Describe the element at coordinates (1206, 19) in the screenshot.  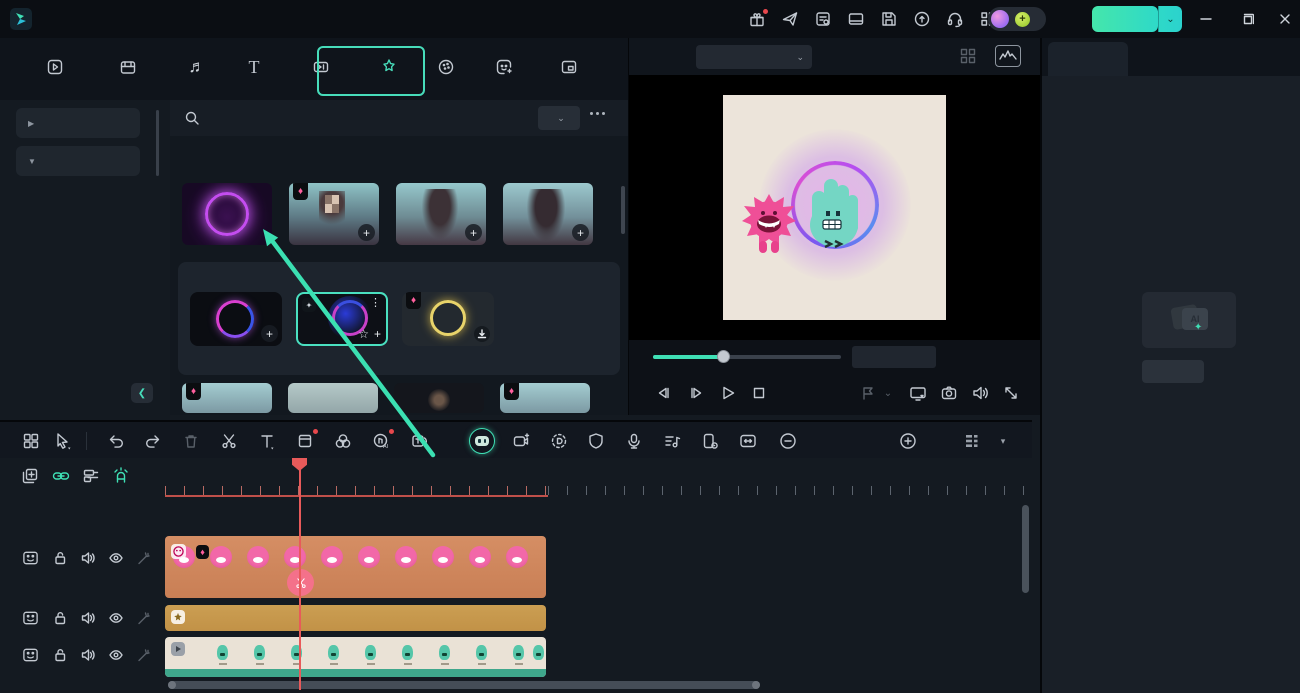
I see `minimize-button` at that location.